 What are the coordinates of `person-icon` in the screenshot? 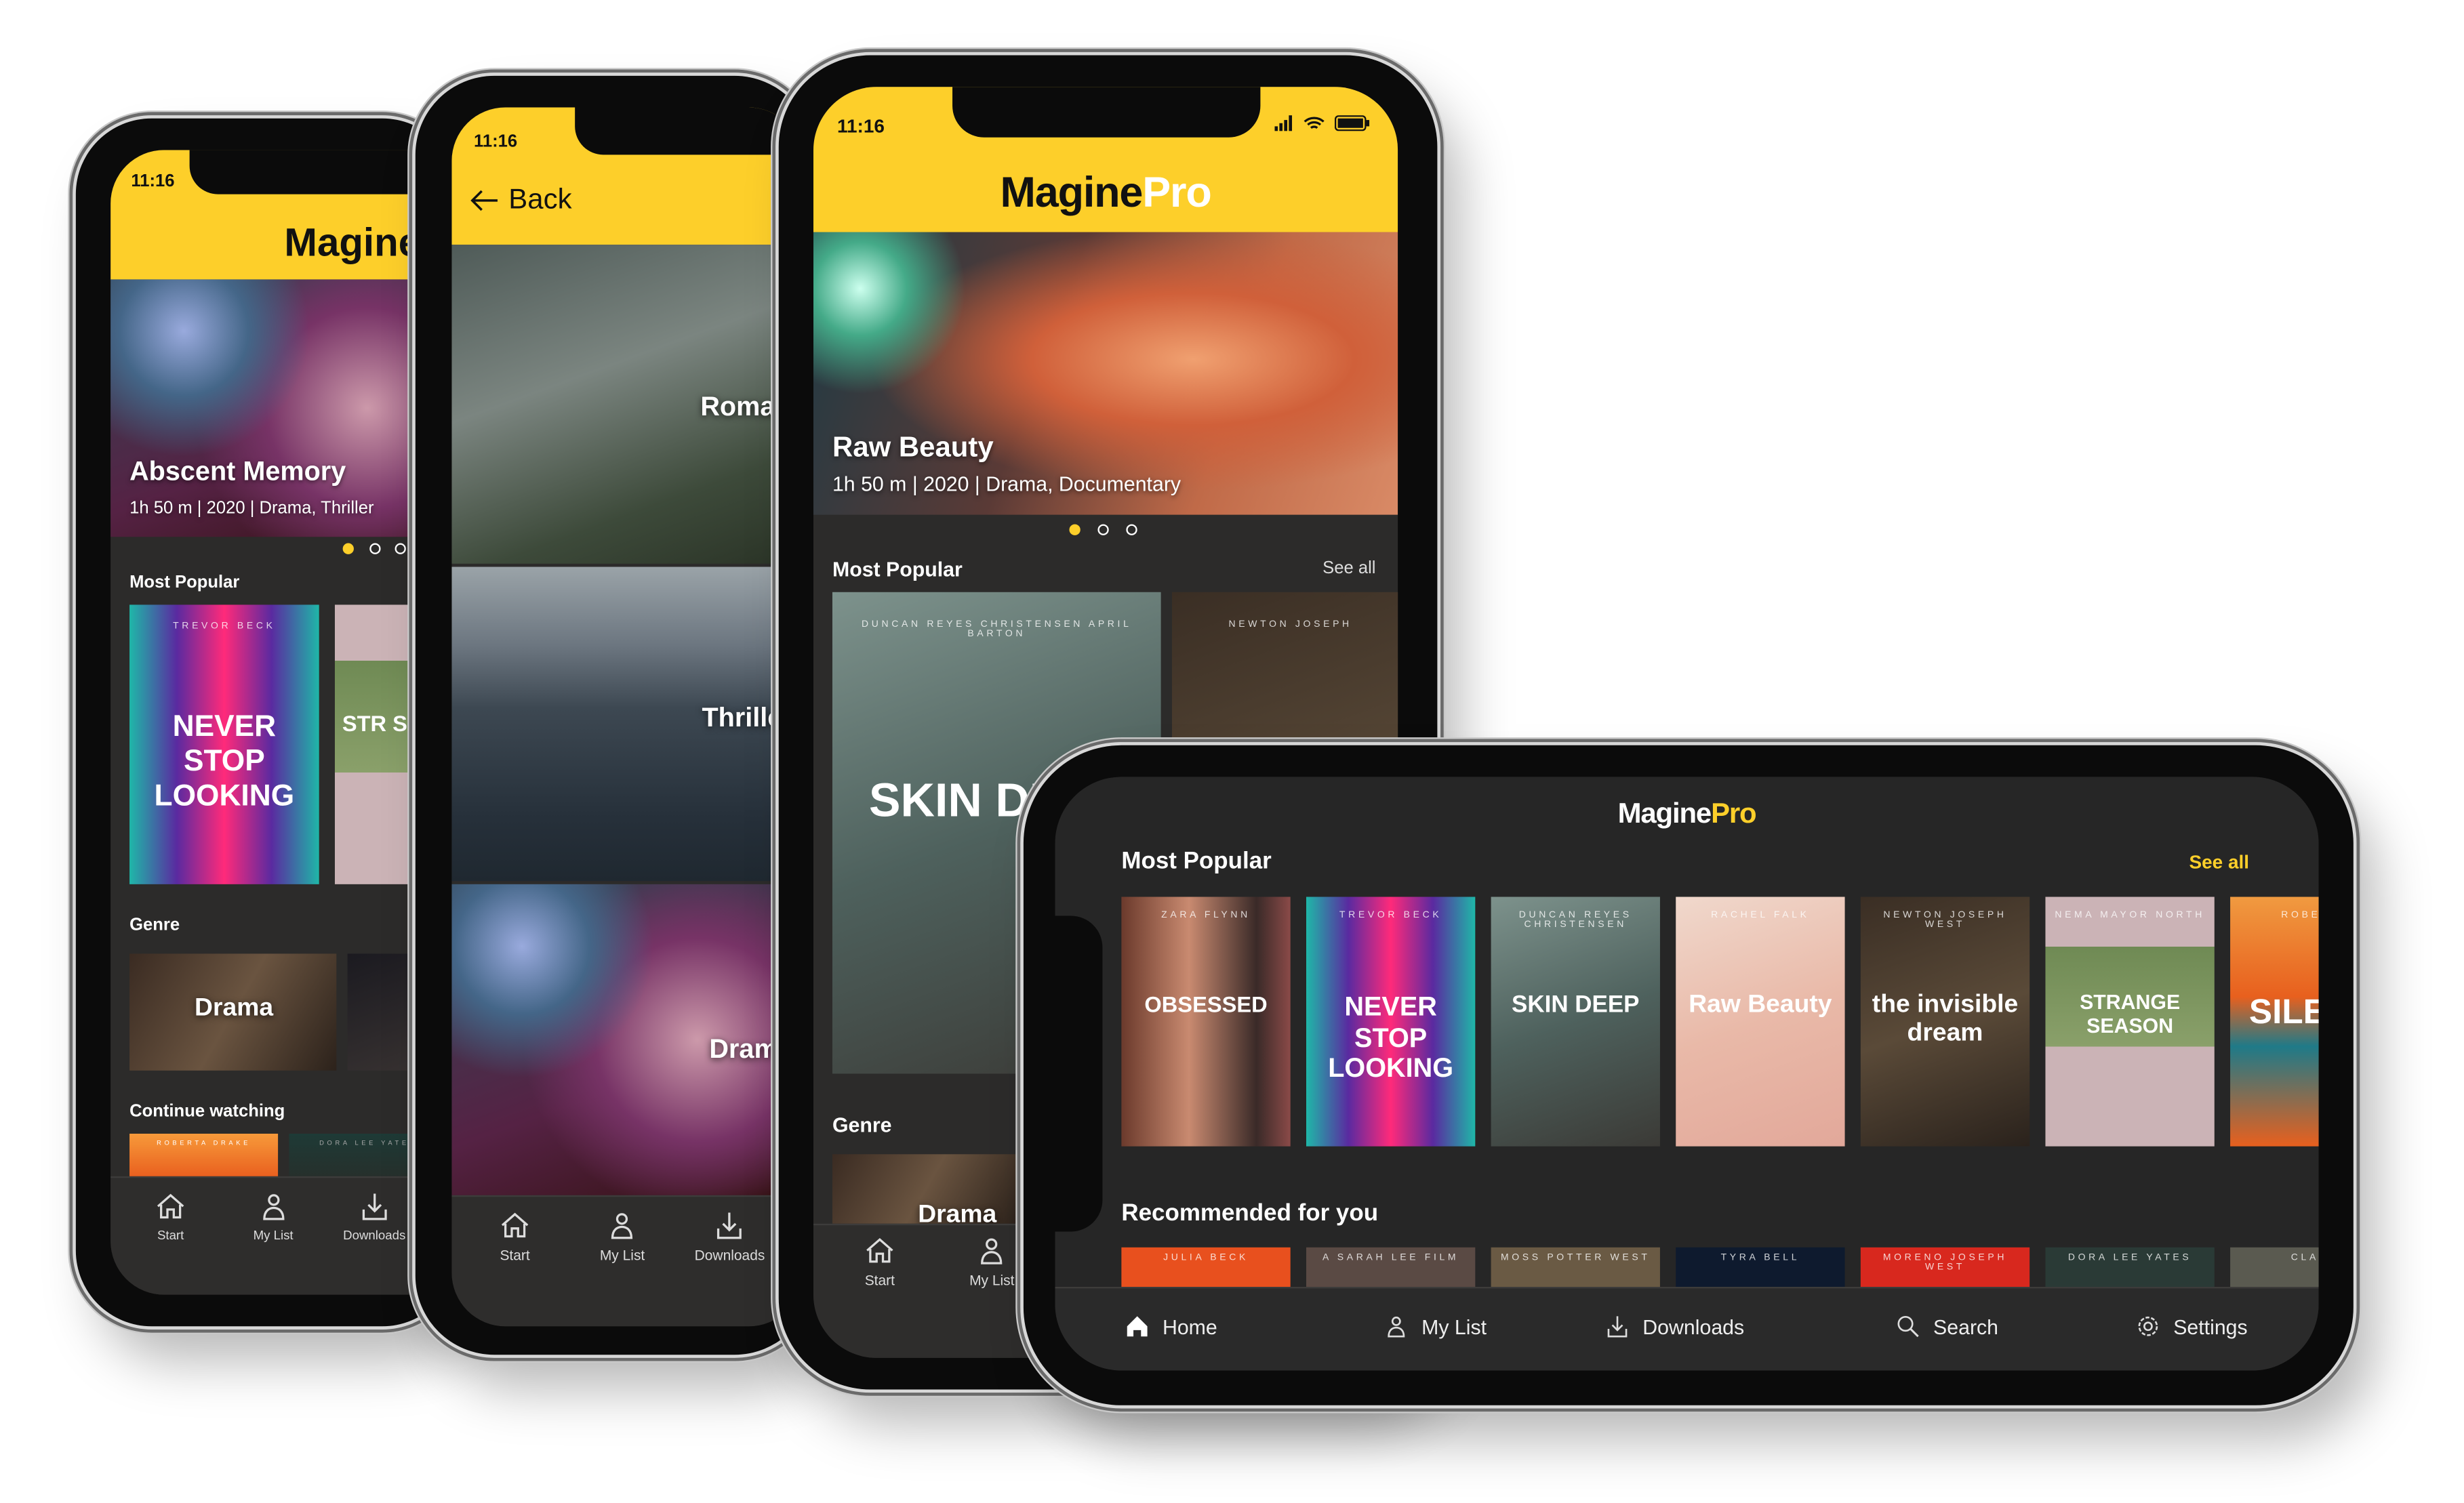 It's located at (273, 1207).